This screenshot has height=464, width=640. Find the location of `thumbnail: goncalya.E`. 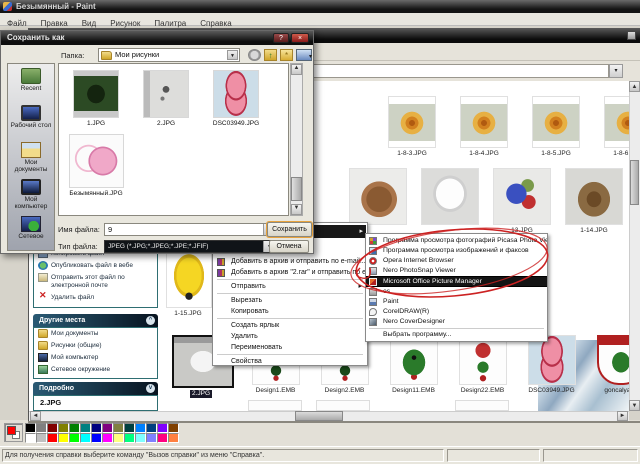

thumbnail: goncalya.E is located at coordinates (608, 365).